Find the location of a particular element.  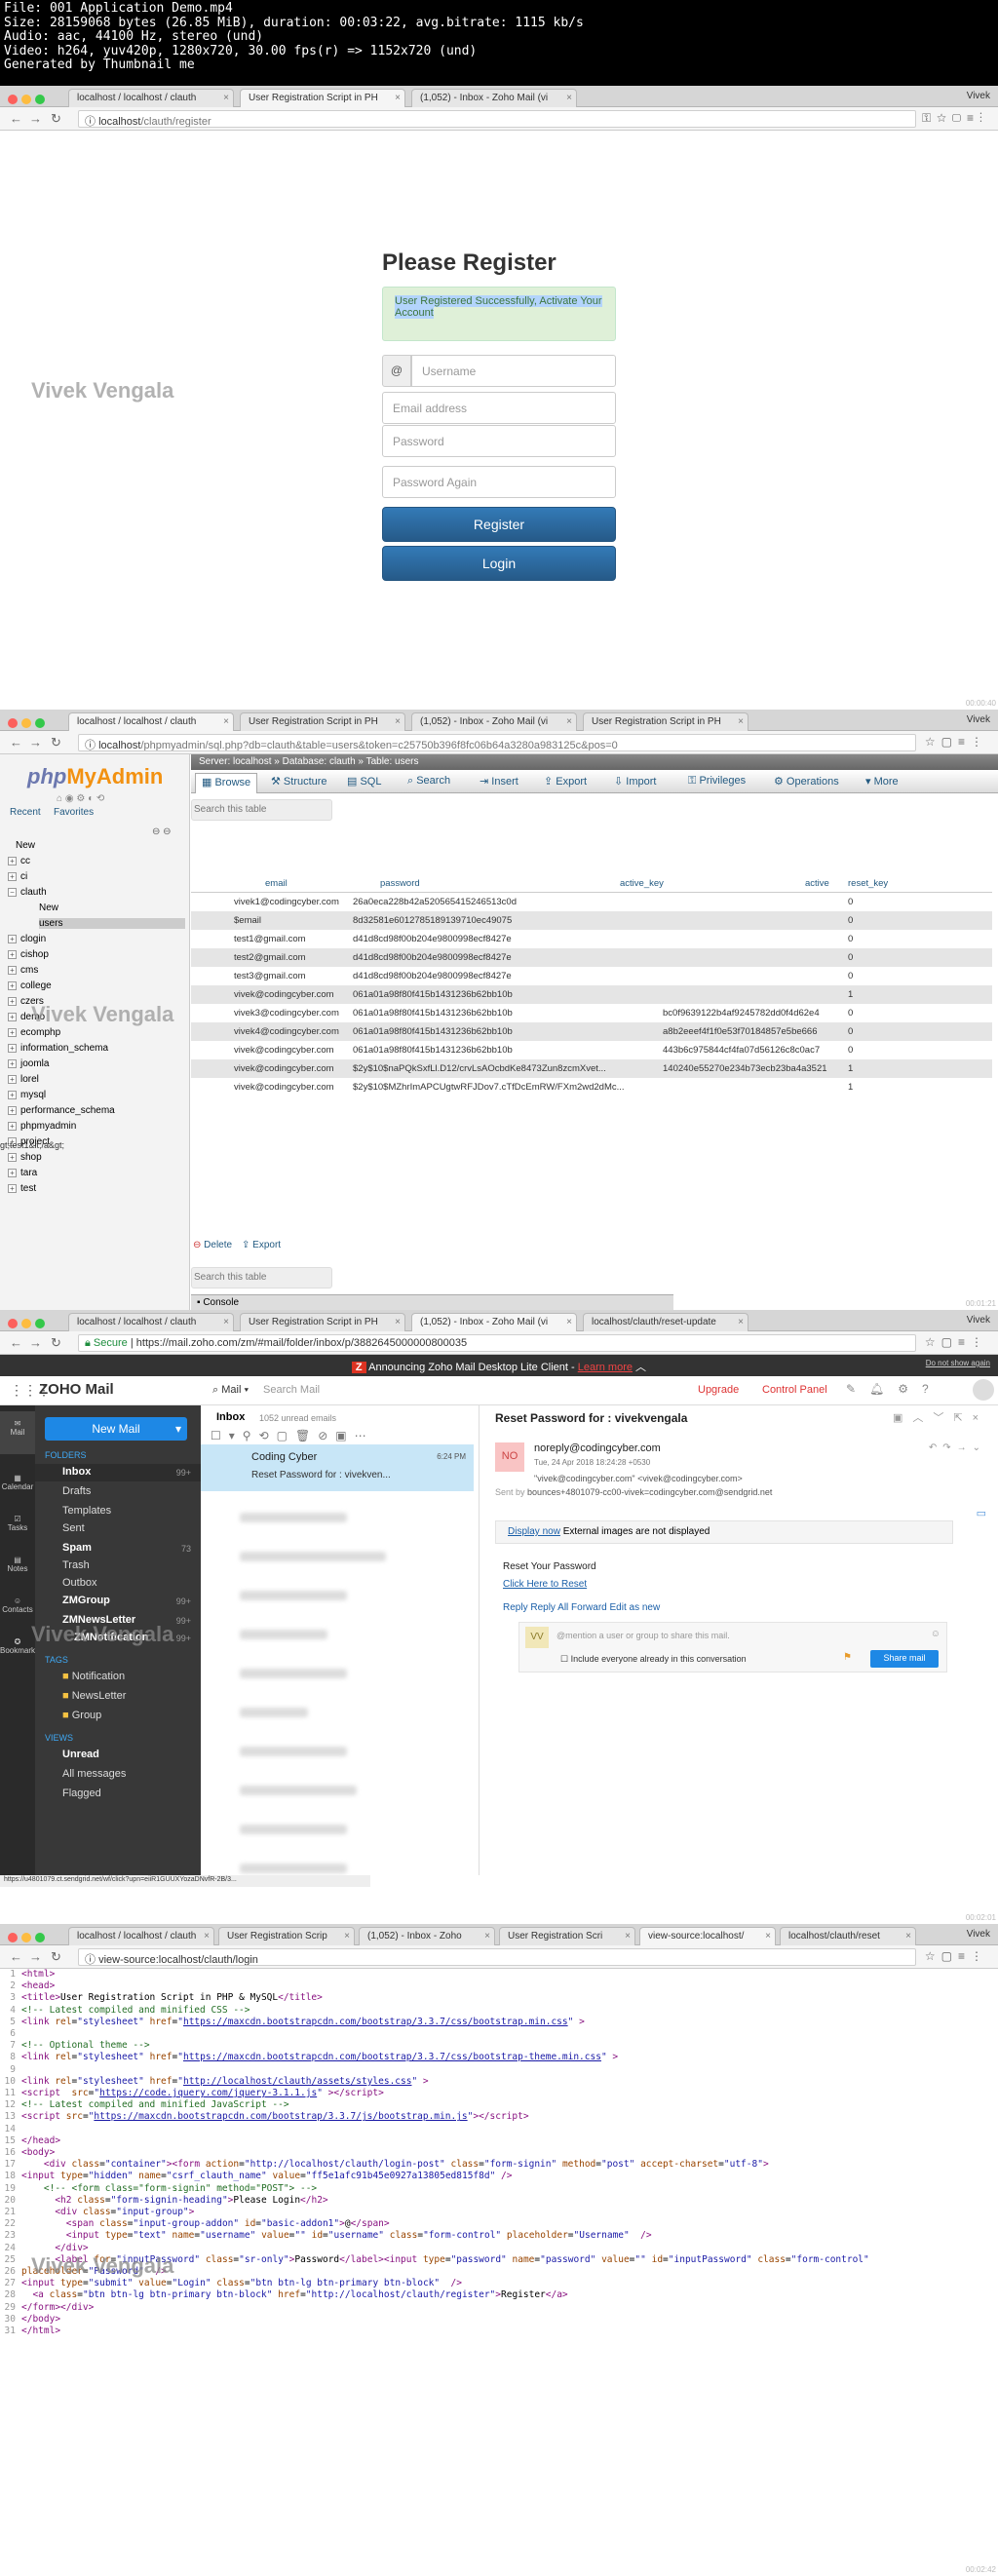

db-item: − clauth is located at coordinates (27, 892).